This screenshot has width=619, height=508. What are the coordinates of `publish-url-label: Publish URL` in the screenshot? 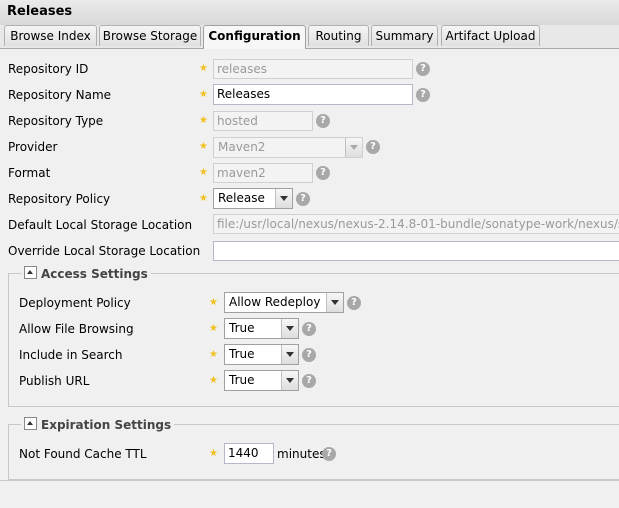 It's located at (54, 381).